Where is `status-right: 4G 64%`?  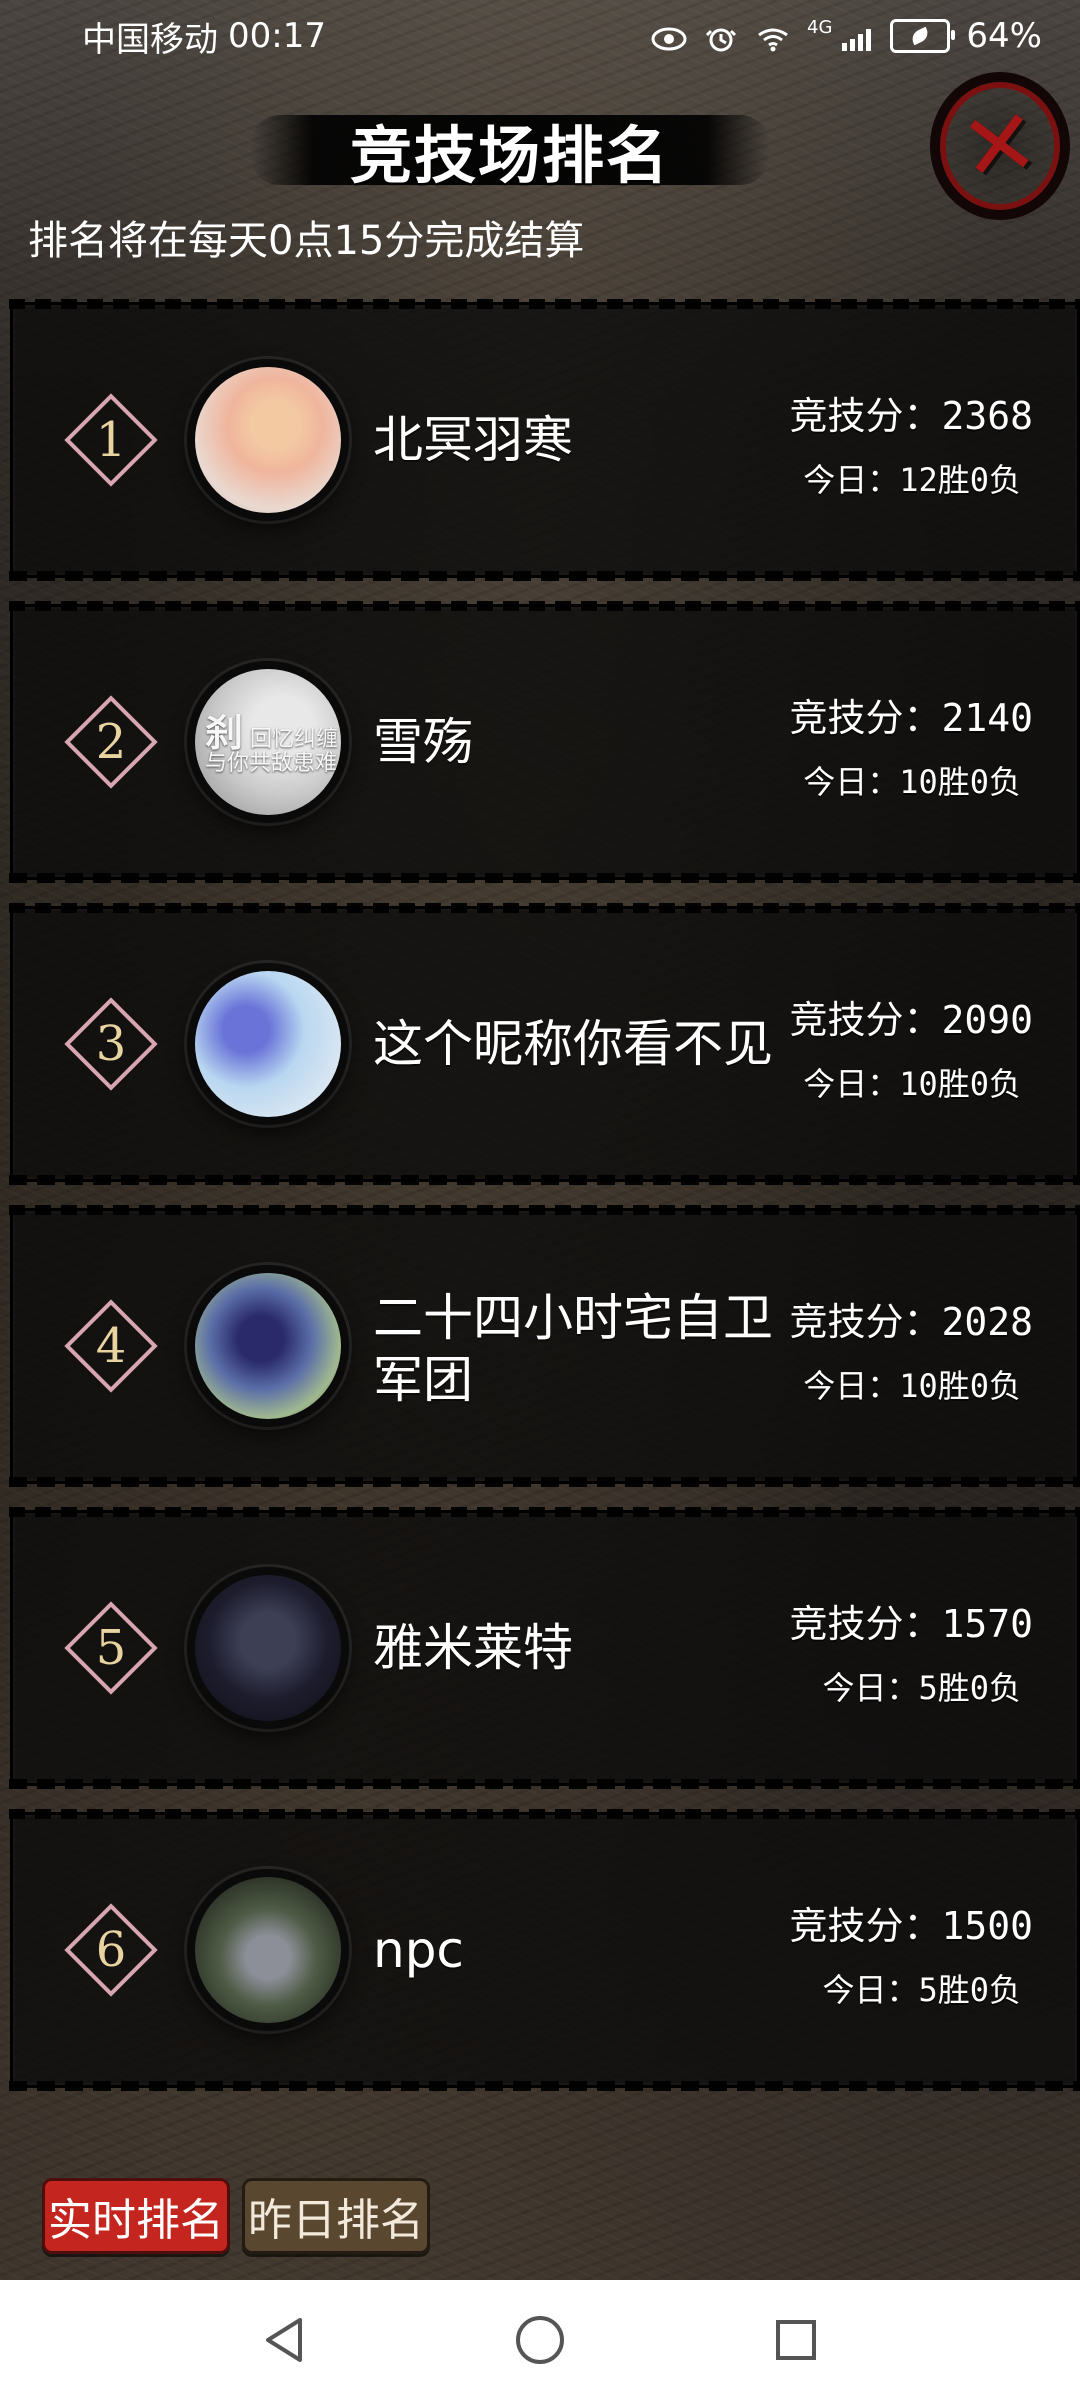
status-right: 4G 64% is located at coordinates (846, 36).